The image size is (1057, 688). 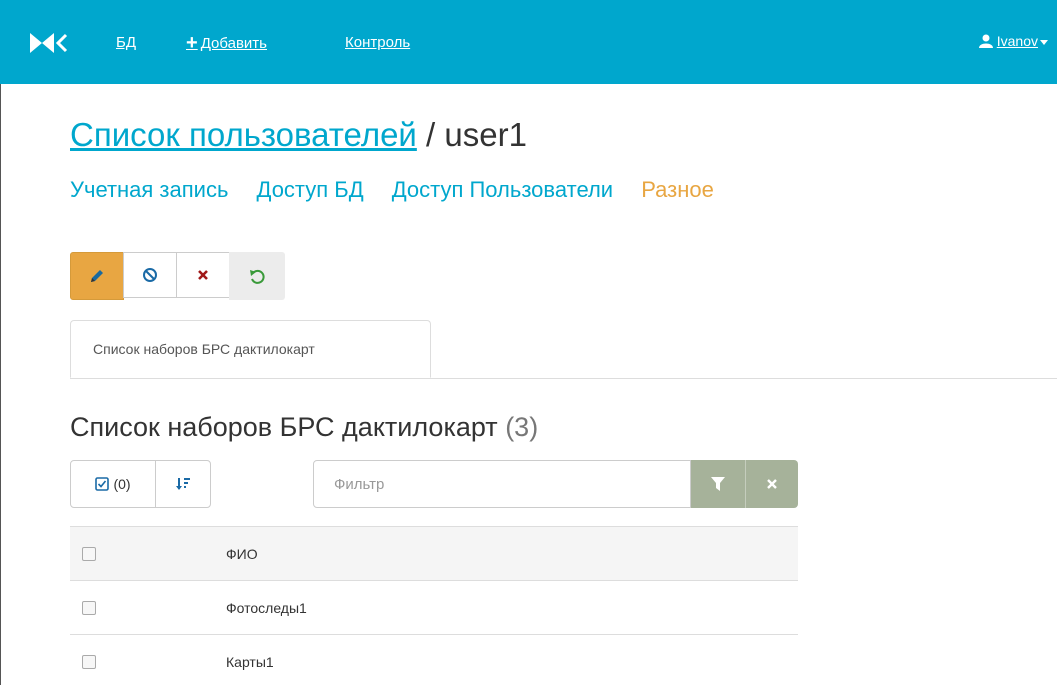 What do you see at coordinates (233, 43) in the screenshot?
I see `nav-link-add-label: Добавить` at bounding box center [233, 43].